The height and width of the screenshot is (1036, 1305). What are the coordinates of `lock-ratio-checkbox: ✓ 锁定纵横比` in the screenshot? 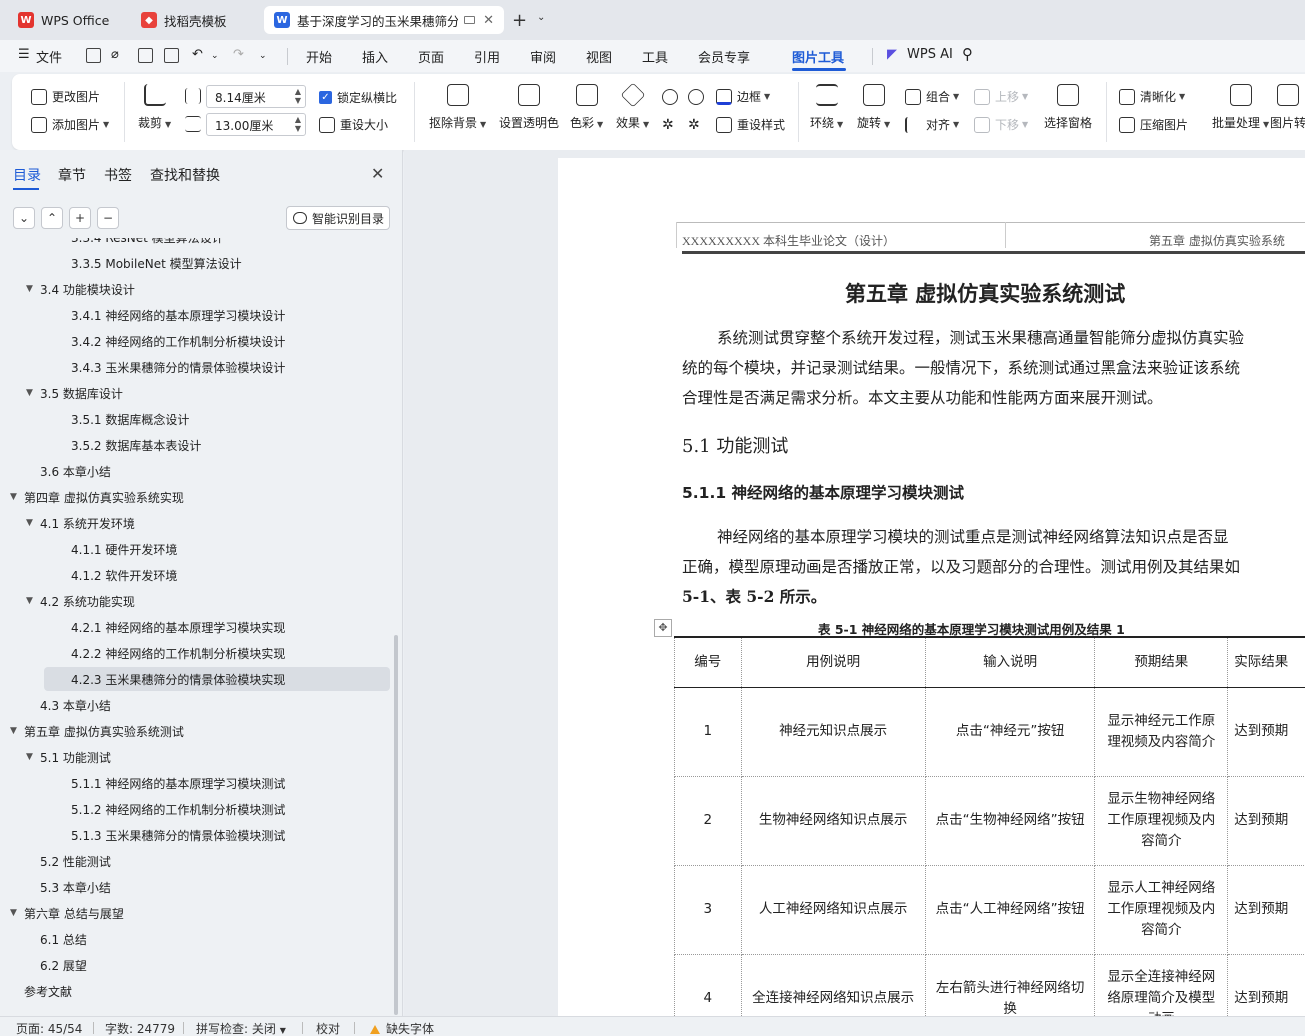 It's located at (358, 97).